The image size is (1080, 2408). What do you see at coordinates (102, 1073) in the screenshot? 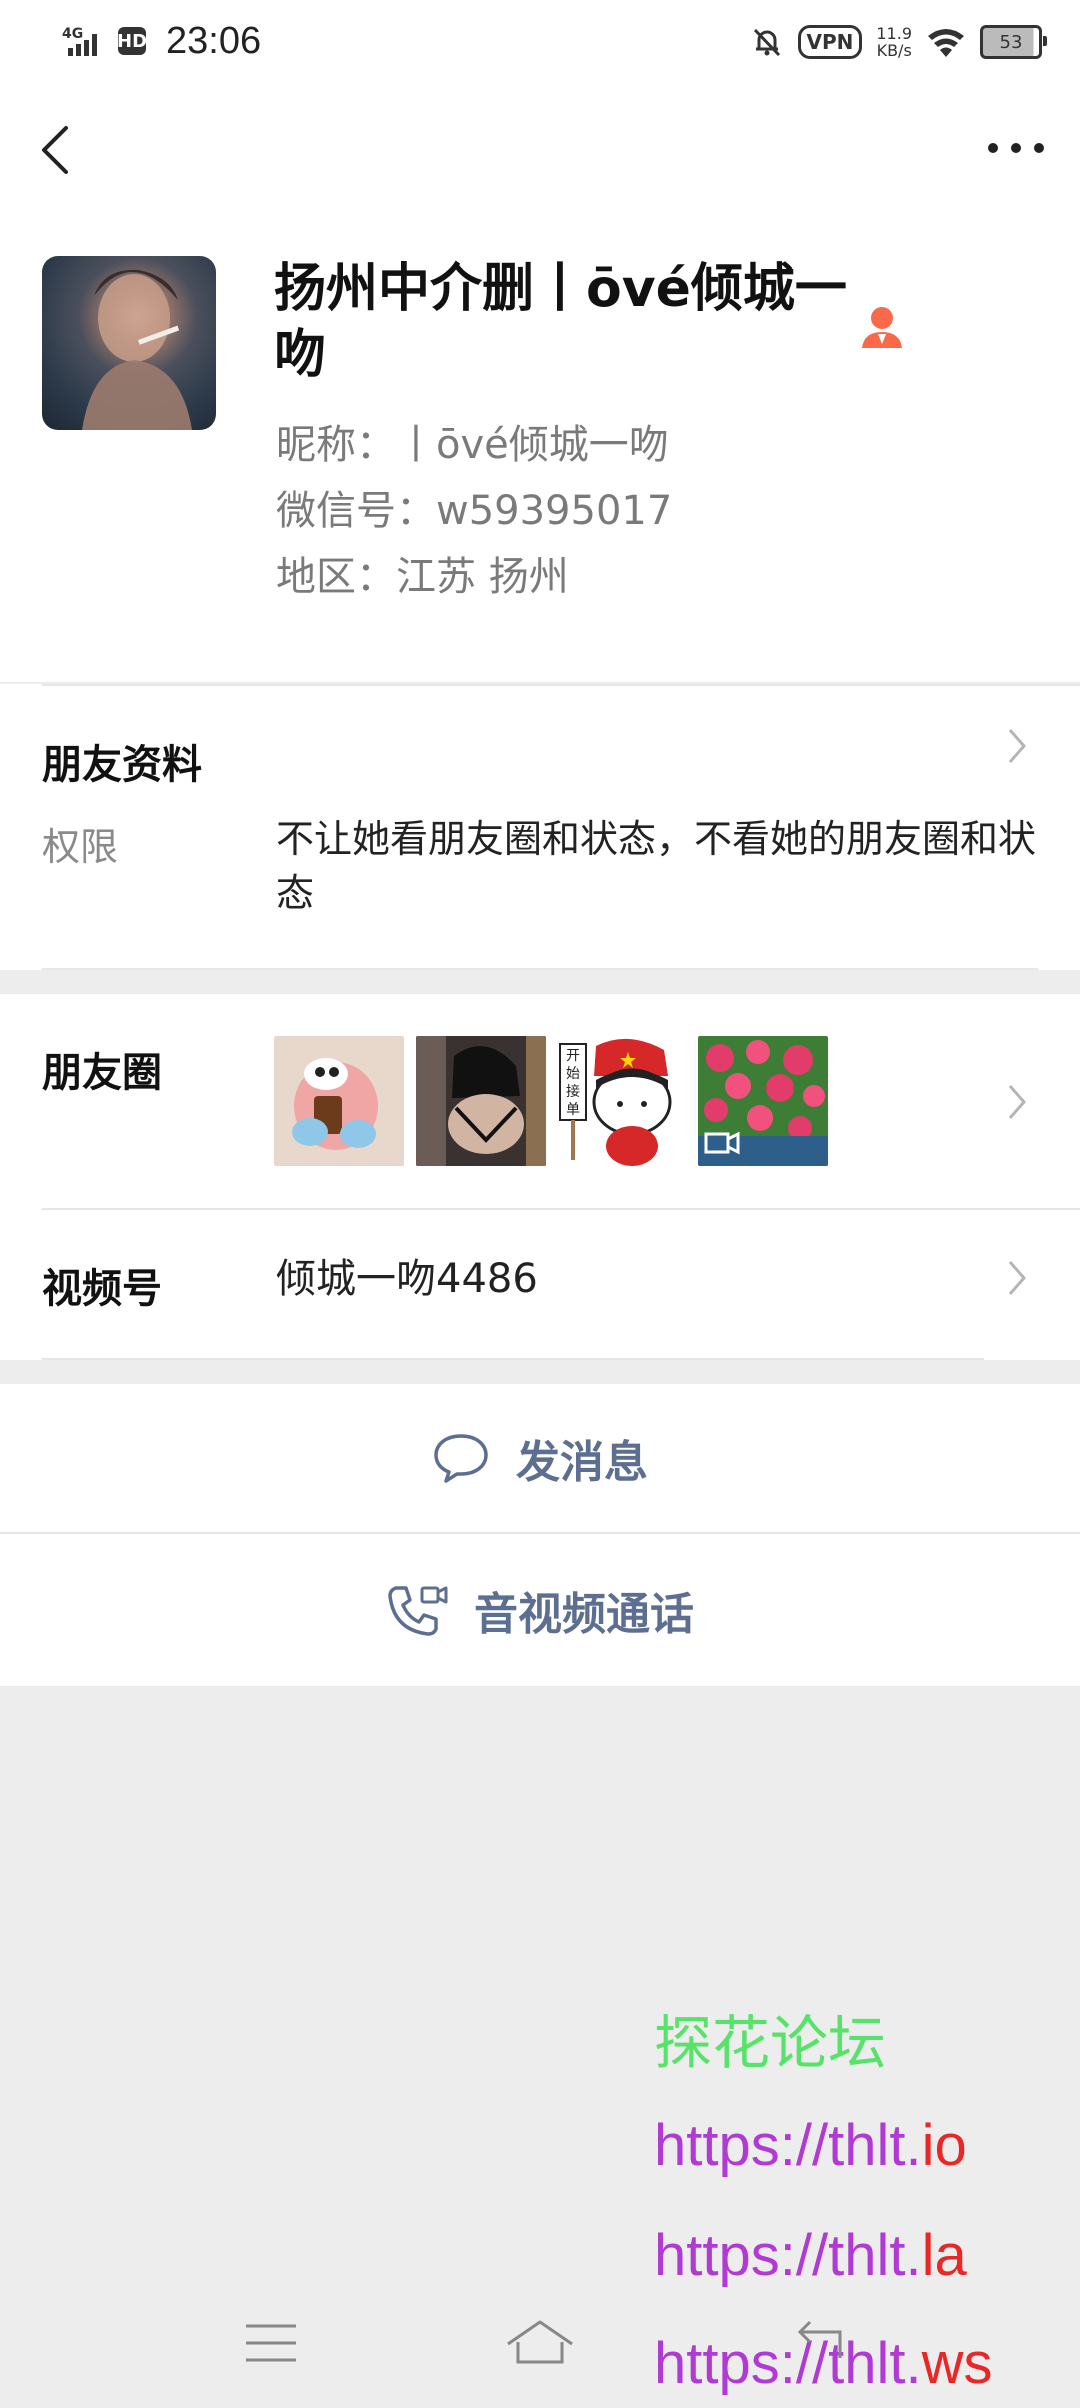
I see `moments-label: 朋友圈` at bounding box center [102, 1073].